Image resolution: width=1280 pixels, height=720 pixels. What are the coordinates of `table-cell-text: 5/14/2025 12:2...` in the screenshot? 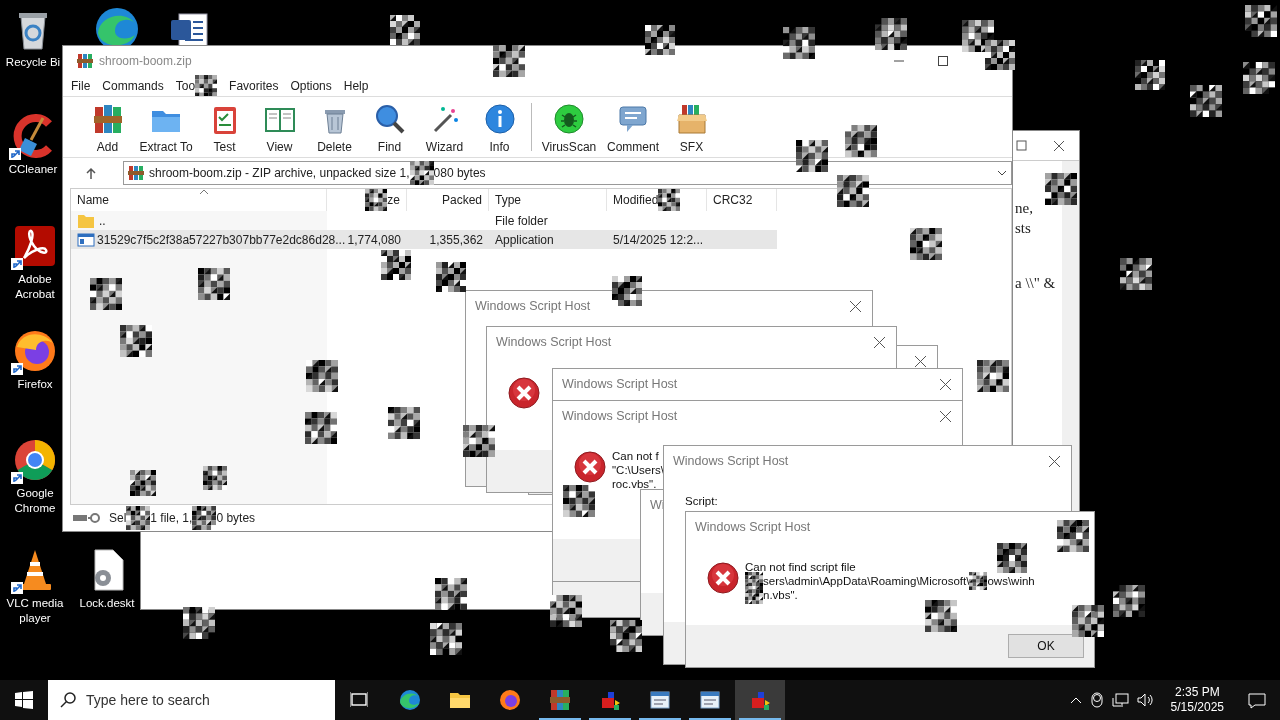 It's located at (658, 240).